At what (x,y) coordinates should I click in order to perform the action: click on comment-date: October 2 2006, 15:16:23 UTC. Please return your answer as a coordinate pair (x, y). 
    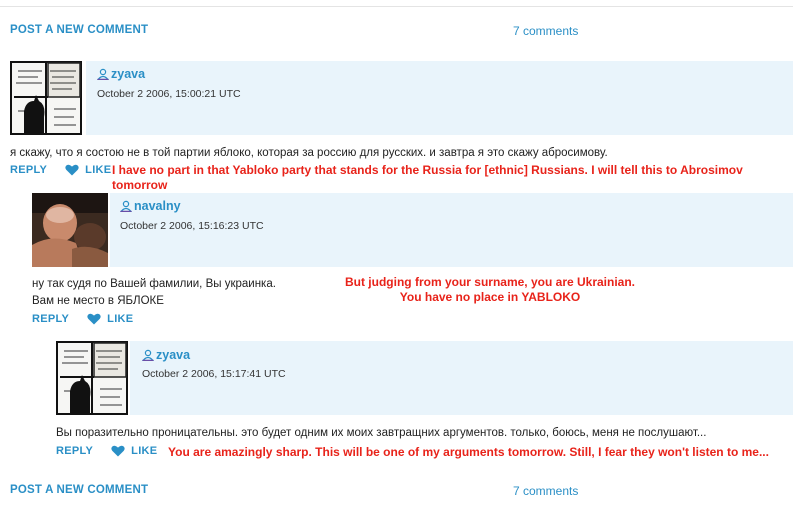
    Looking at the image, I should click on (192, 226).